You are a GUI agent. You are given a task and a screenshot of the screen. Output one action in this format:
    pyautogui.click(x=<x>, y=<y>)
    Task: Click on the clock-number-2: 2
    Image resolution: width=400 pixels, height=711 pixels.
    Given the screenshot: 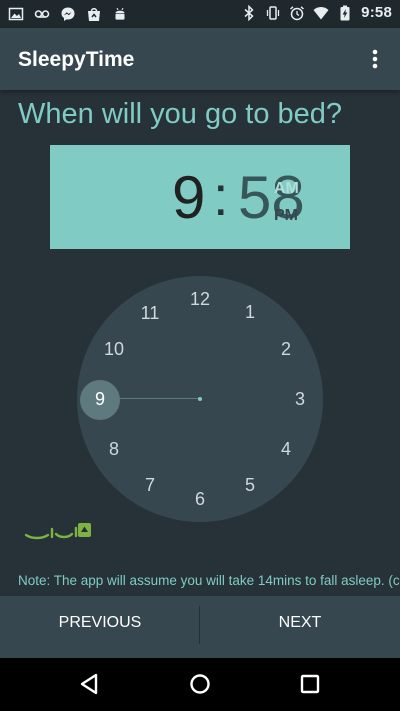 What is the action you would take?
    pyautogui.click(x=286, y=349)
    